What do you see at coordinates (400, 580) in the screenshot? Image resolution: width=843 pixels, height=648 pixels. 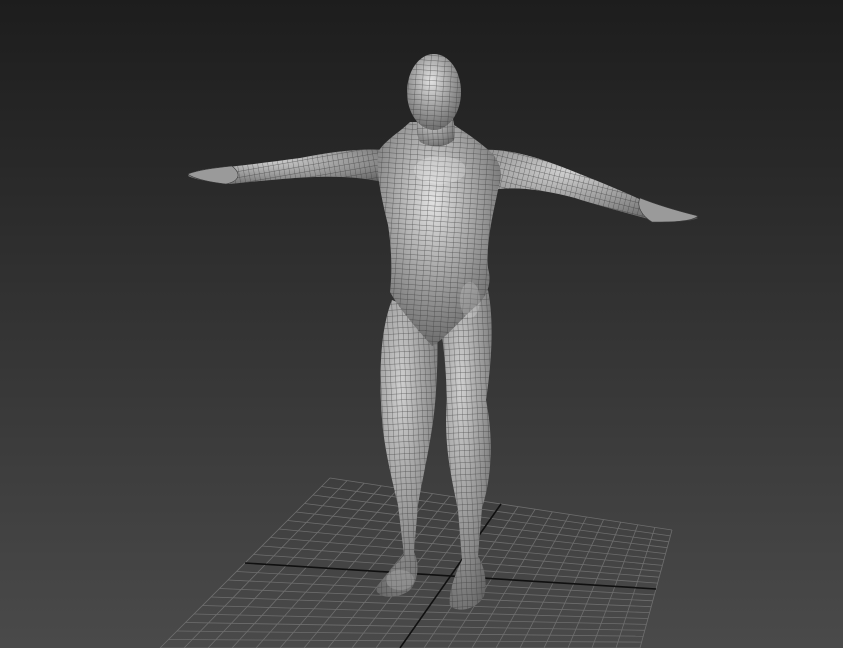 I see `foot-highlight` at bounding box center [400, 580].